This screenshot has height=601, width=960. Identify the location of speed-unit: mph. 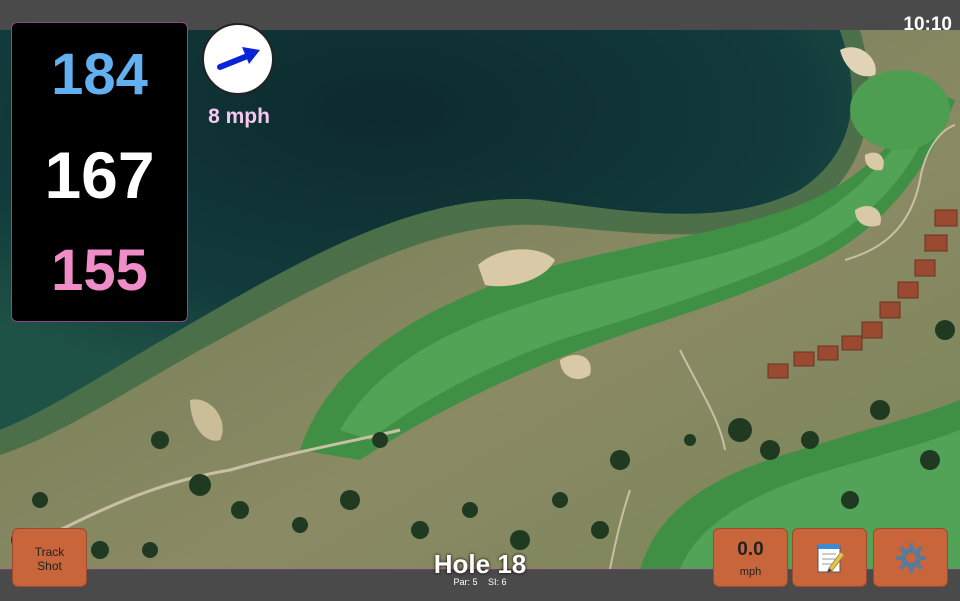
(750, 572).